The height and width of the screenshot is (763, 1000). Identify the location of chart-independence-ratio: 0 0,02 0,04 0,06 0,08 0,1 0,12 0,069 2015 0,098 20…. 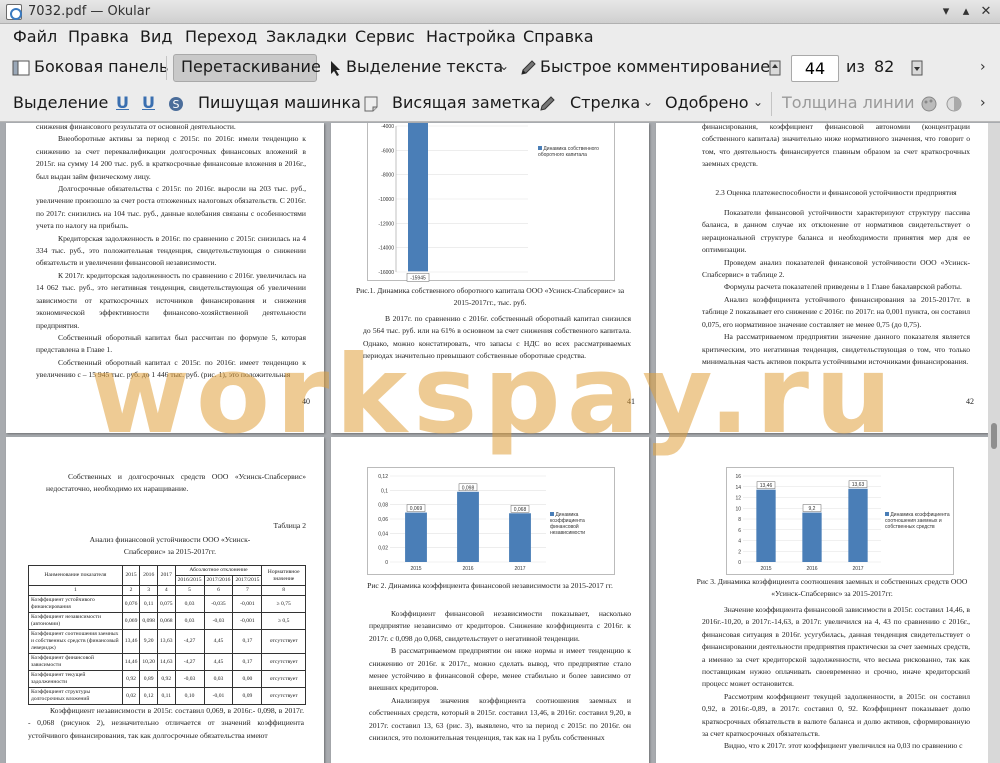
(491, 521).